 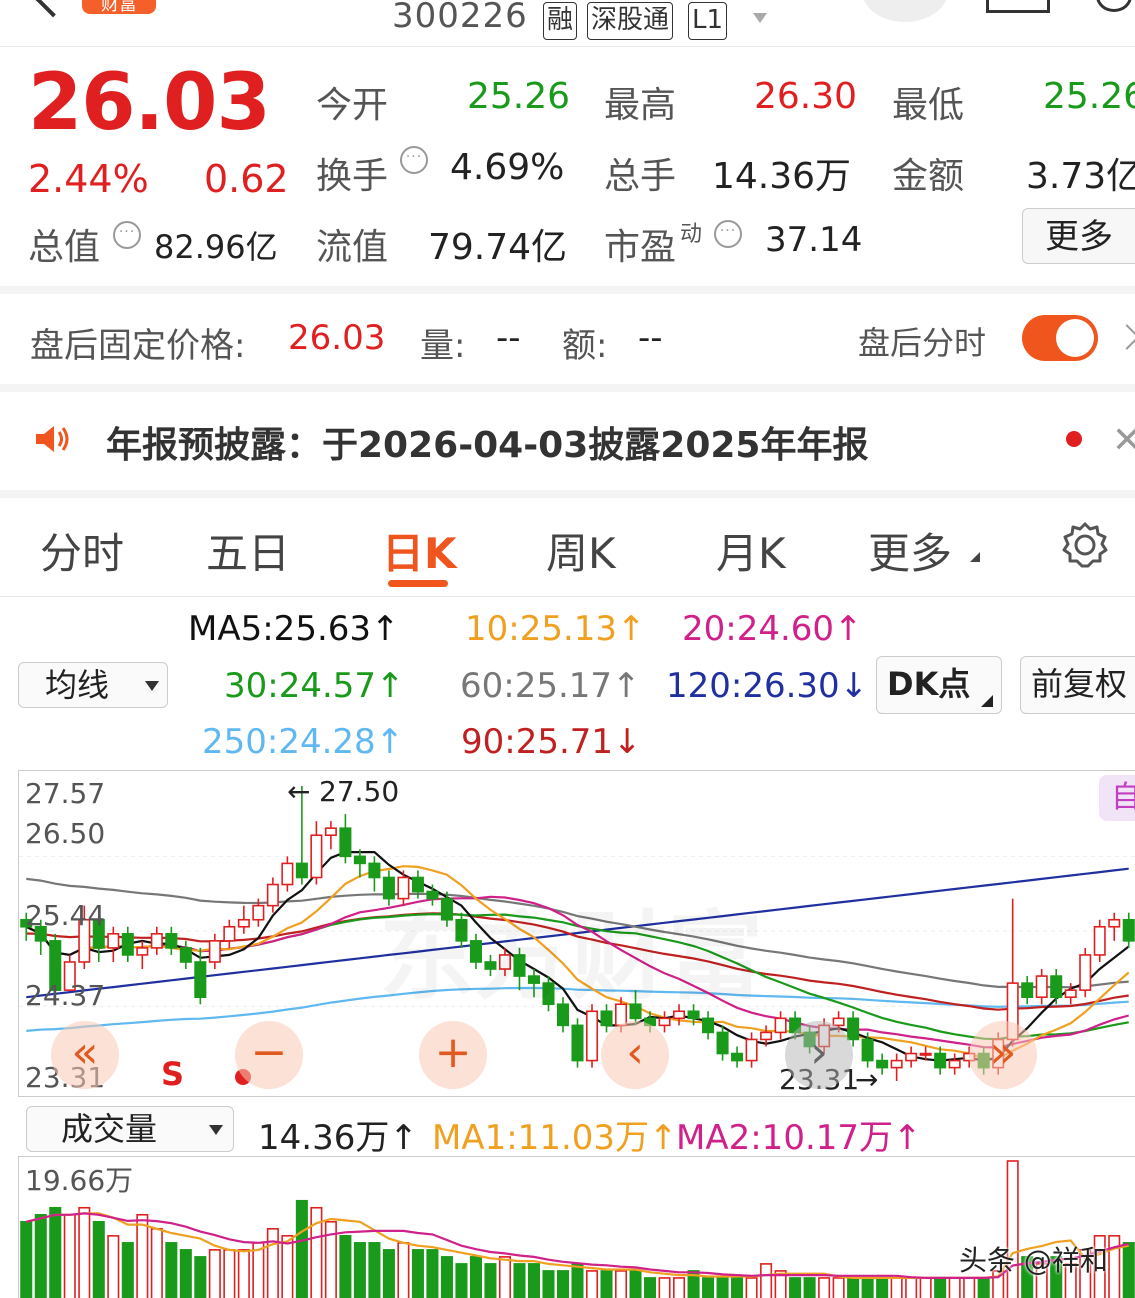 I want to click on more-button: 更多, so click(x=1078, y=236).